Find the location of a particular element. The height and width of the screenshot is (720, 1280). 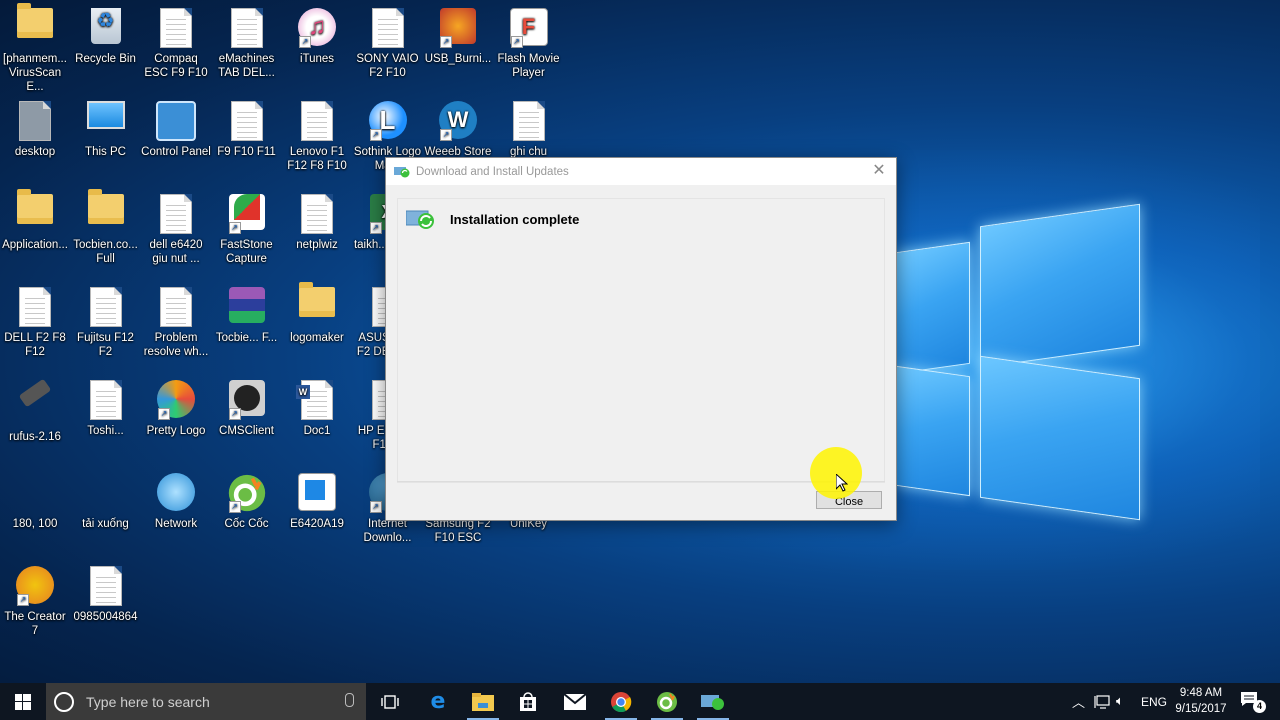

desktop-icon: netplwiz is located at coordinates (317, 219).